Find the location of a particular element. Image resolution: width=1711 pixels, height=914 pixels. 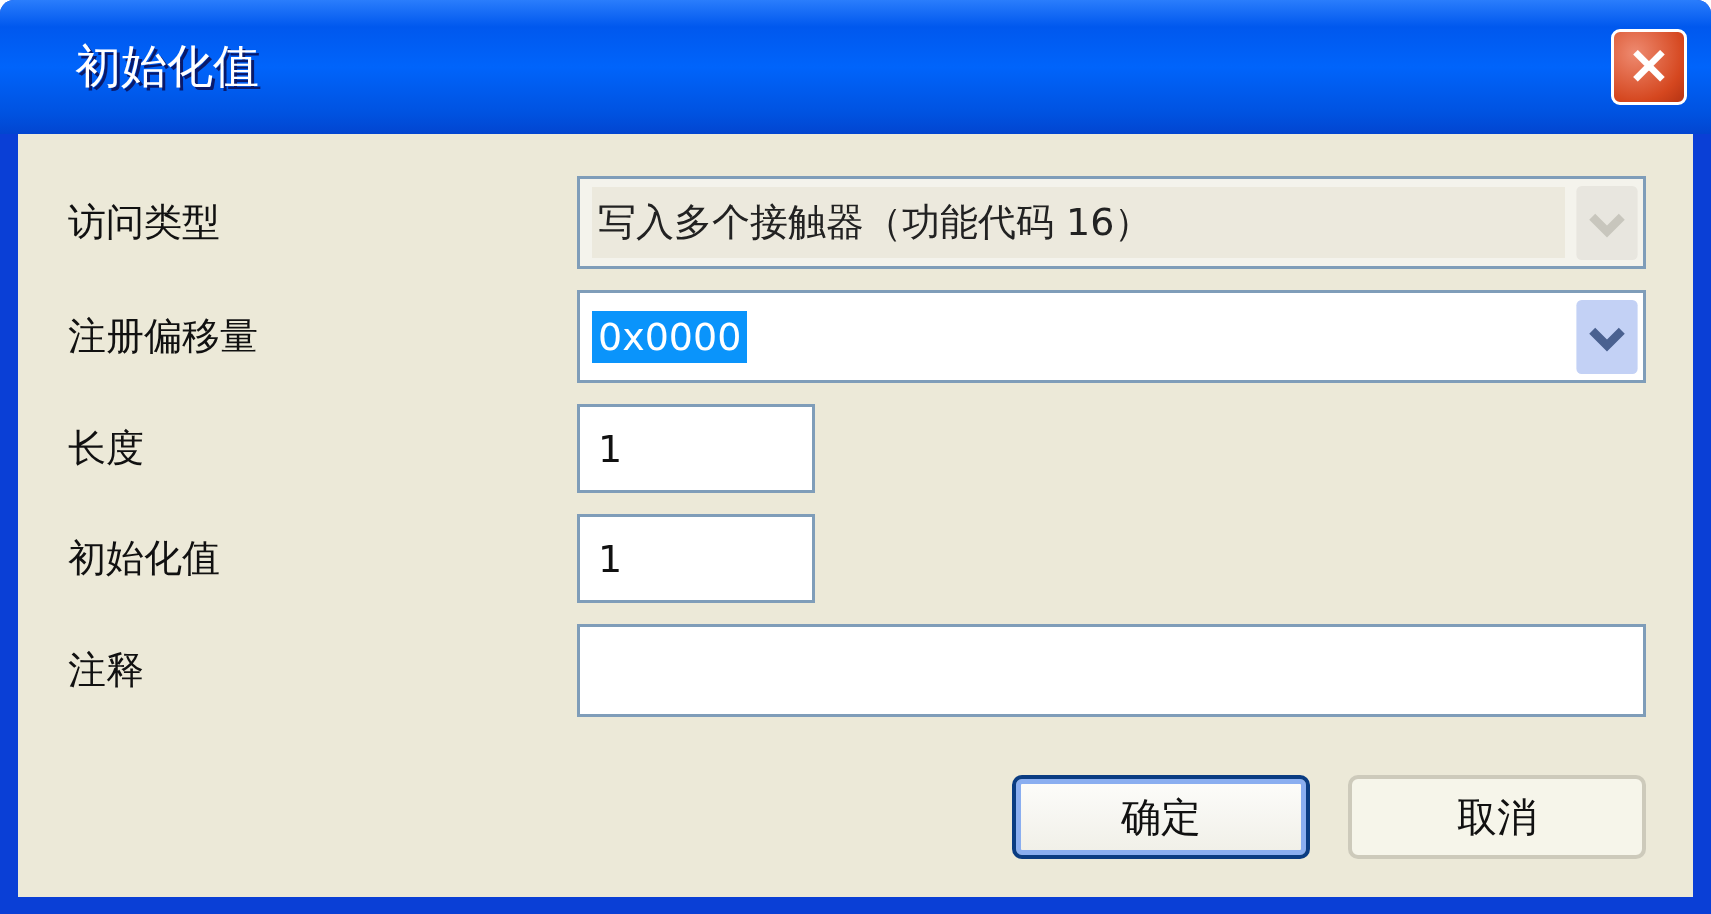

ok-button: 确定 is located at coordinates (1161, 817).